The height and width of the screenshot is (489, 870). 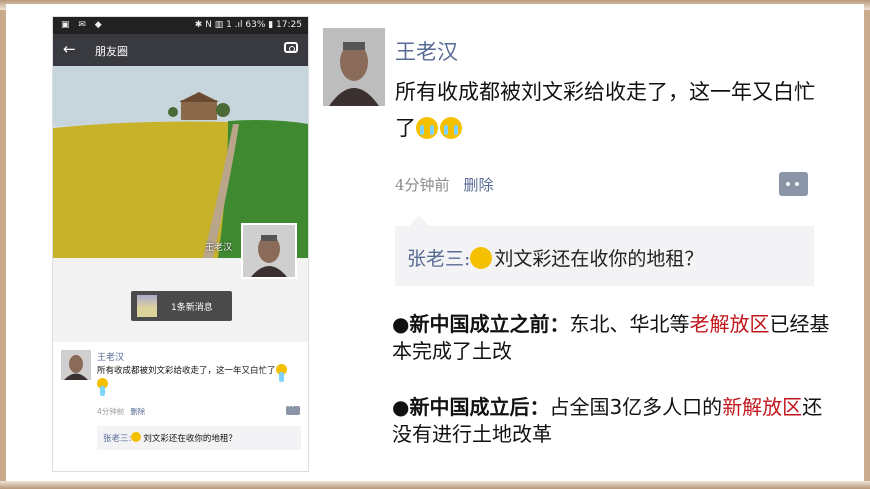 I want to click on post-meta: 4分钟前 删除, so click(x=121, y=411).